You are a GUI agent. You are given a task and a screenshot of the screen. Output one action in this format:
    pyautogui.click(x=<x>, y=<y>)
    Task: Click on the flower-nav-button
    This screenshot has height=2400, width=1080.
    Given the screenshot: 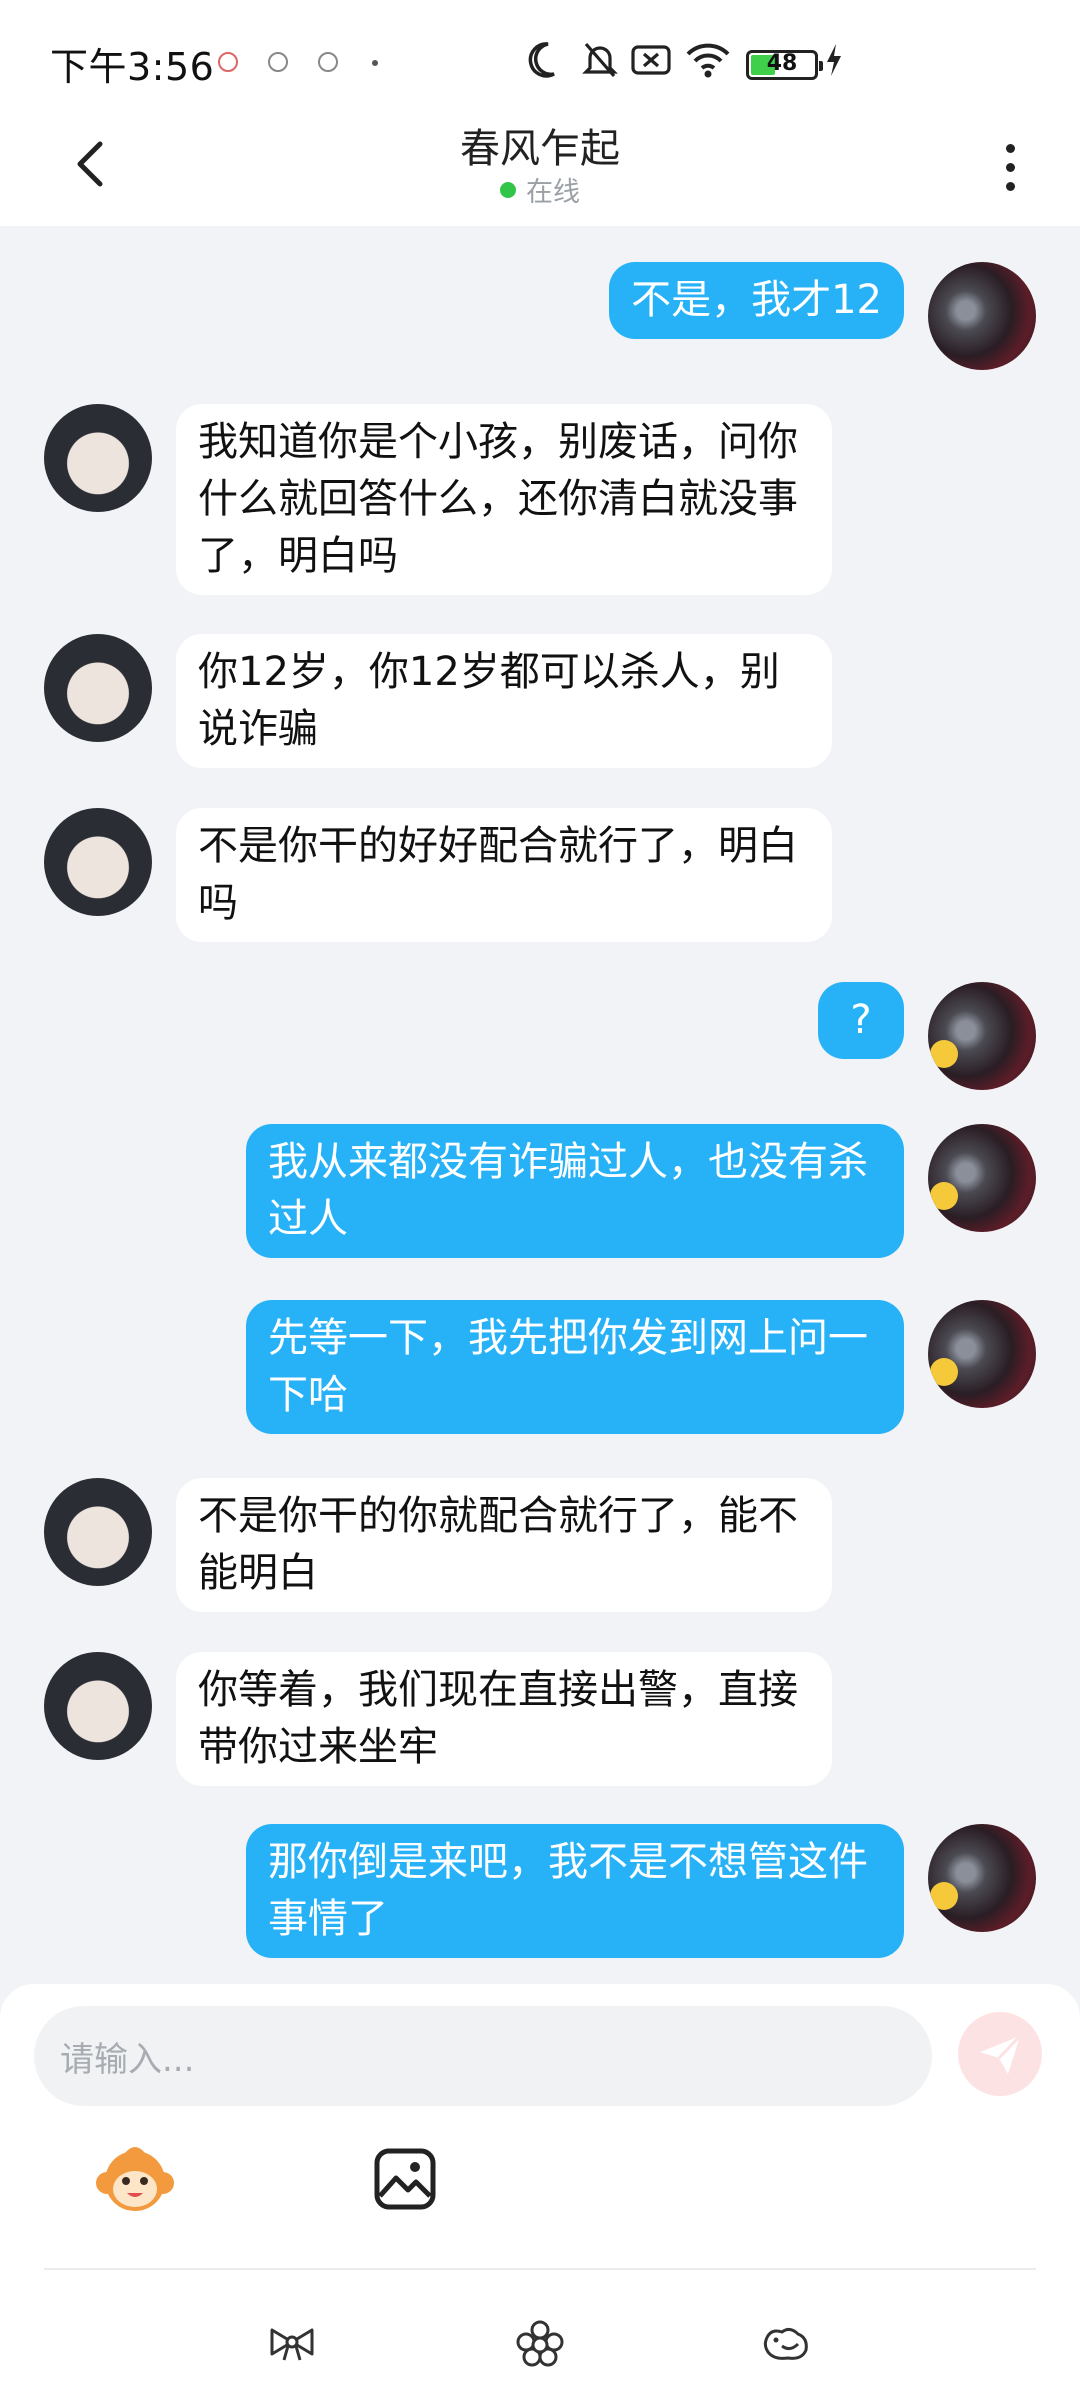 What is the action you would take?
    pyautogui.click(x=540, y=2344)
    